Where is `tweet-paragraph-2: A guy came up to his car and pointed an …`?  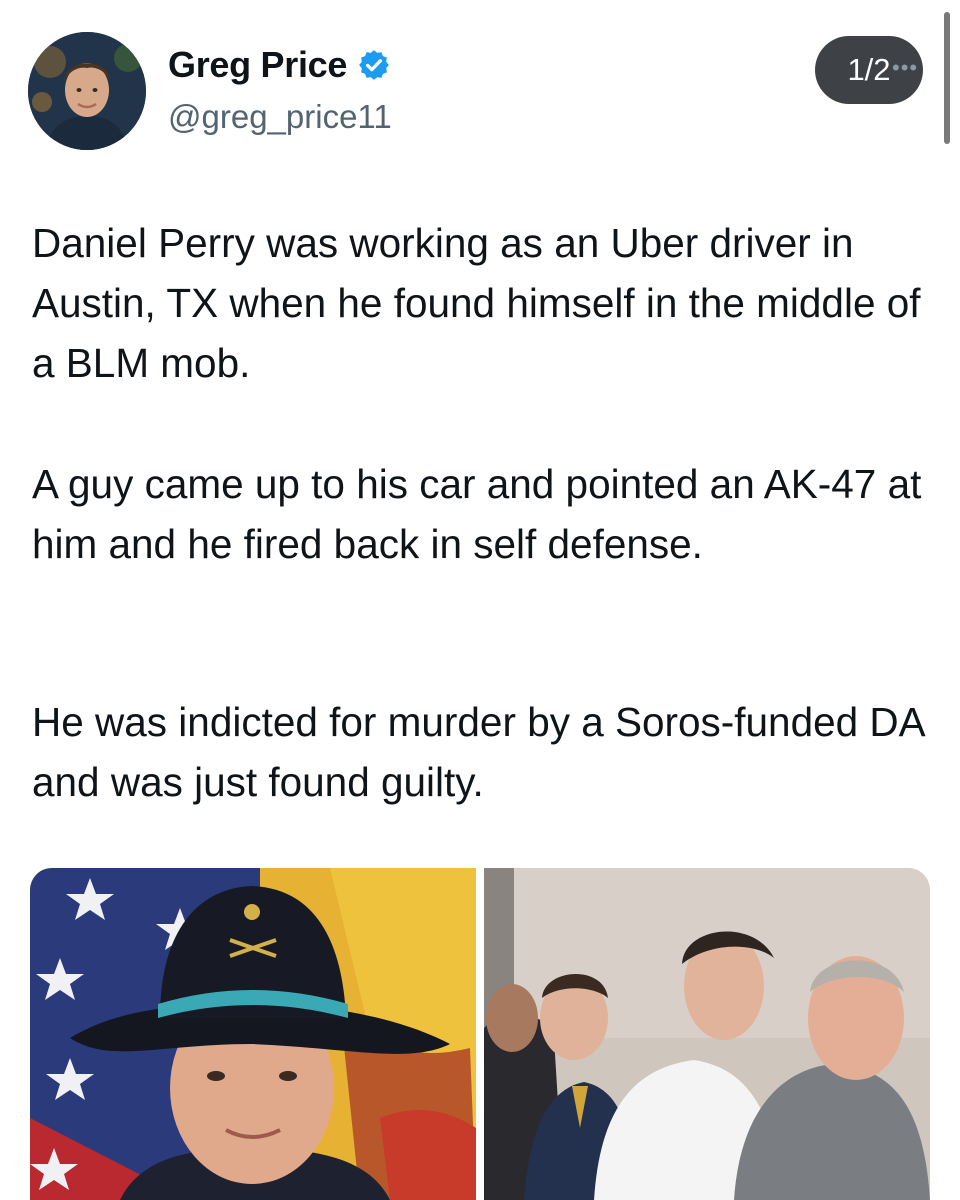 tweet-paragraph-2: A guy came up to his car and pointed an … is located at coordinates (477, 514).